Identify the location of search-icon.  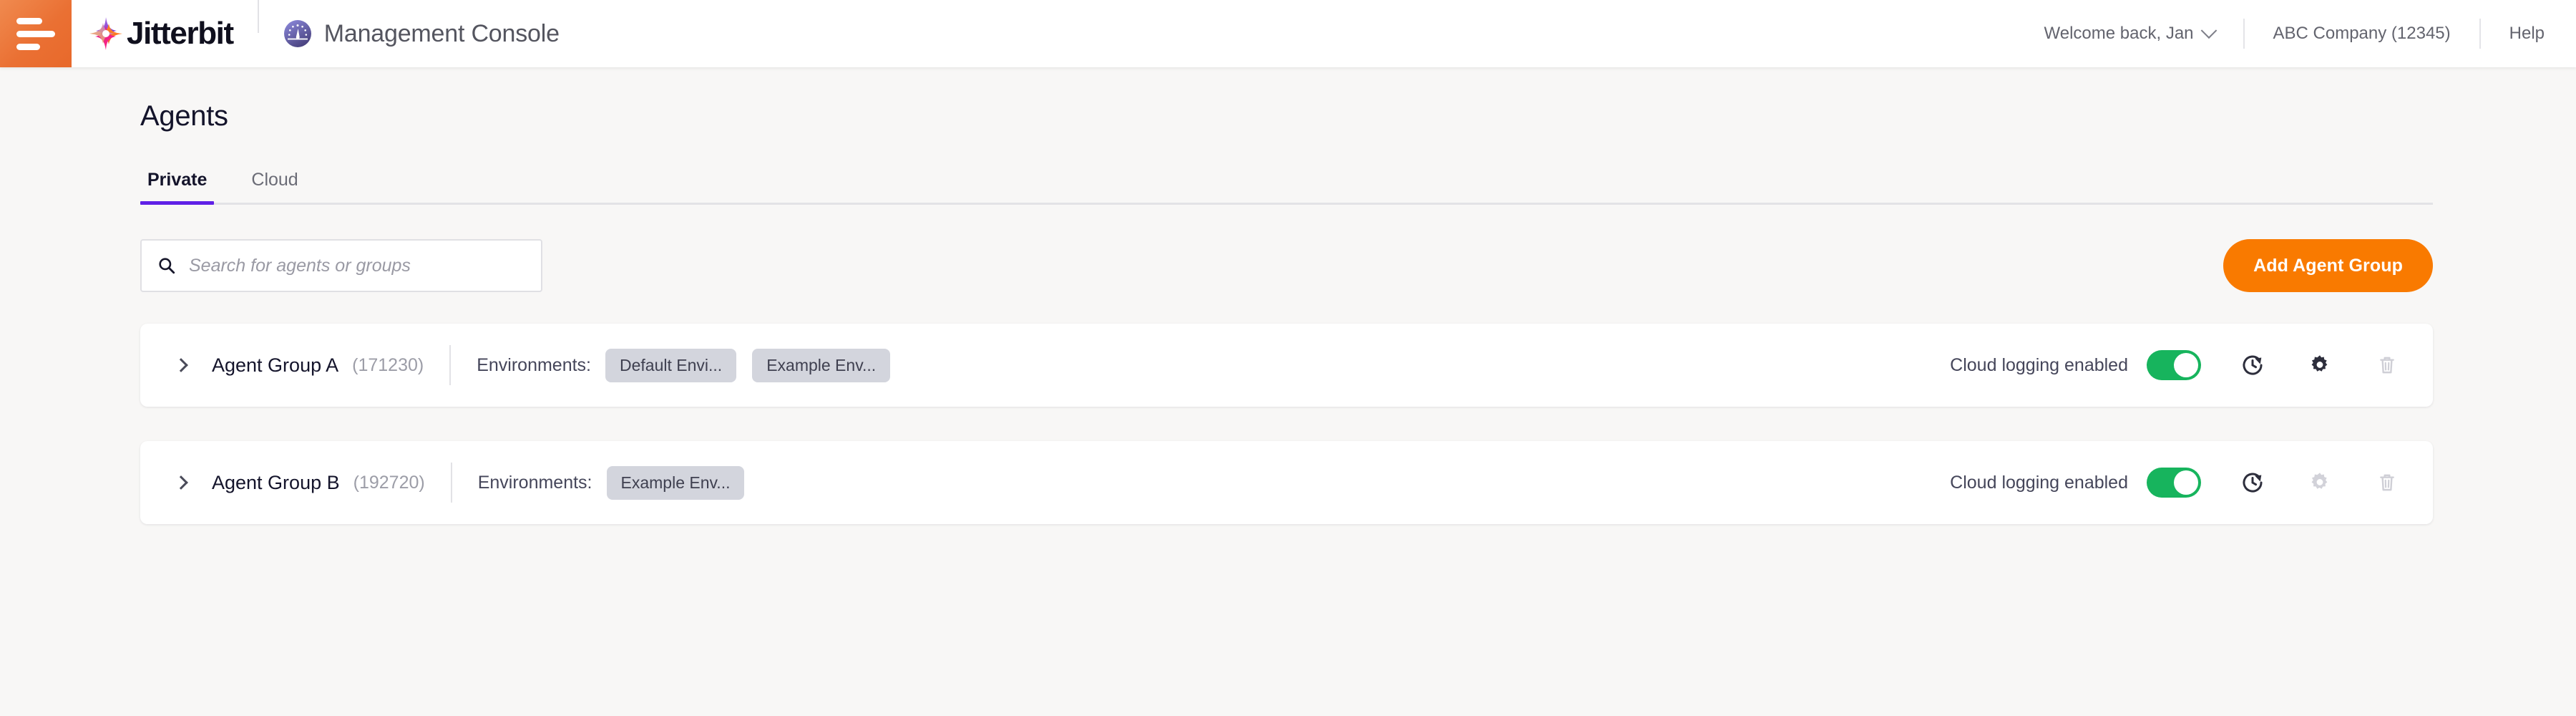
(167, 266).